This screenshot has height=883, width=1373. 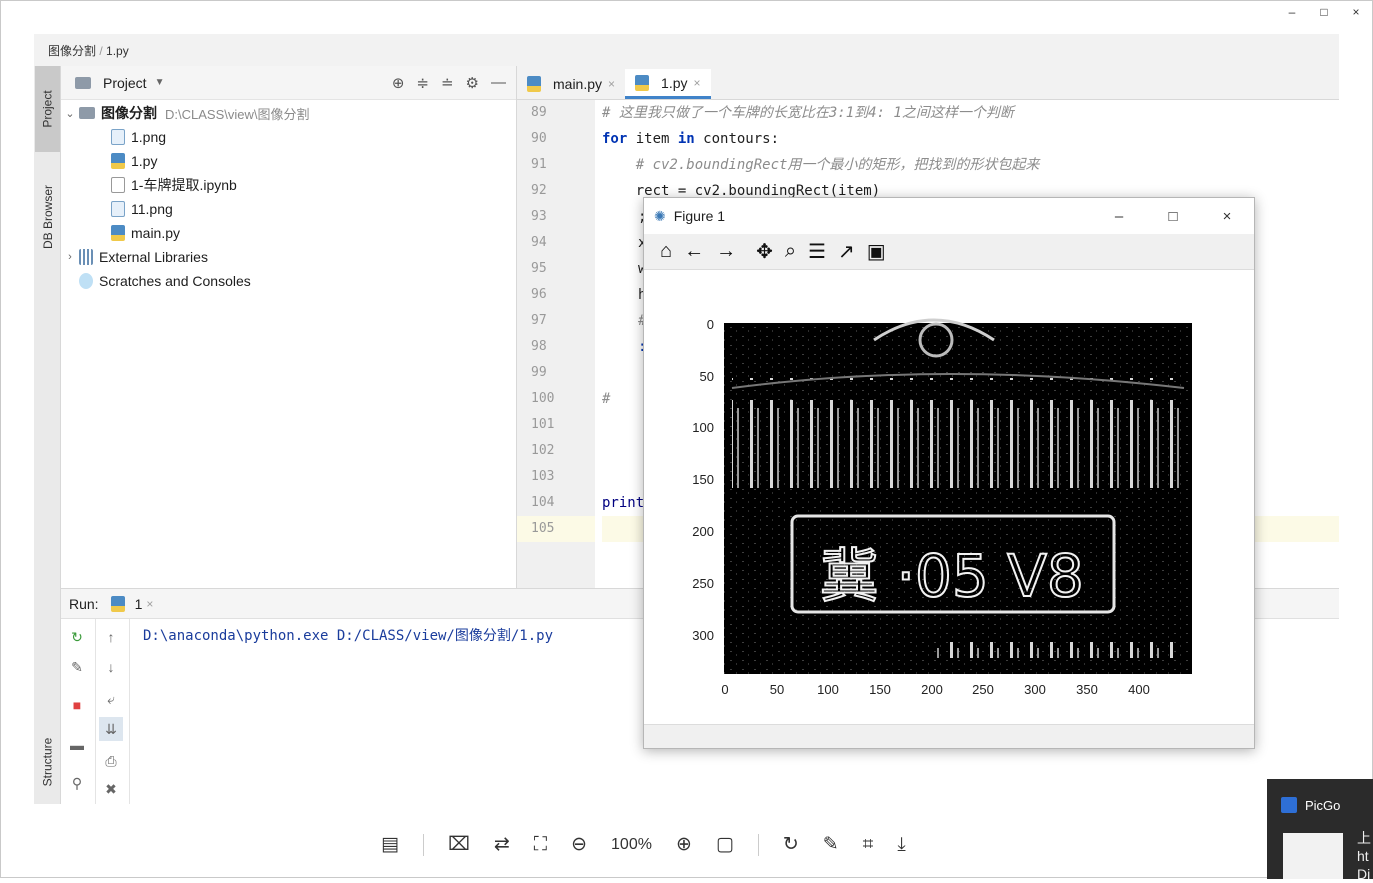 I want to click on figure-titlebar: ✺ Figure 1 – □ ×, so click(x=949, y=216).